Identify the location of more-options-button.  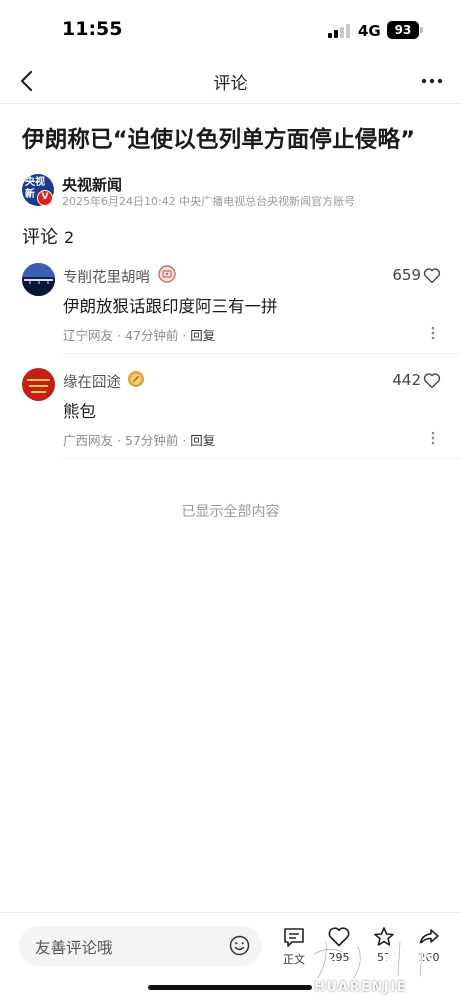
(432, 81).